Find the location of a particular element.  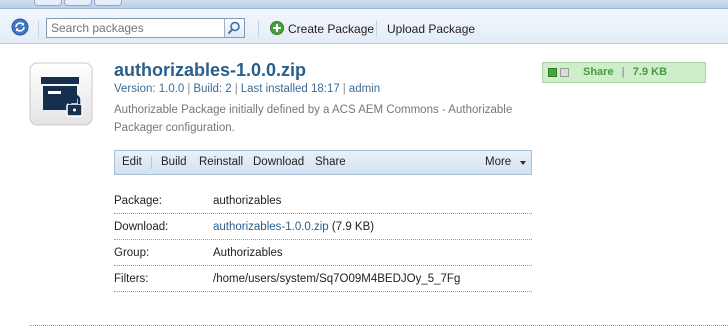

property-value: Authorizables is located at coordinates (248, 253).